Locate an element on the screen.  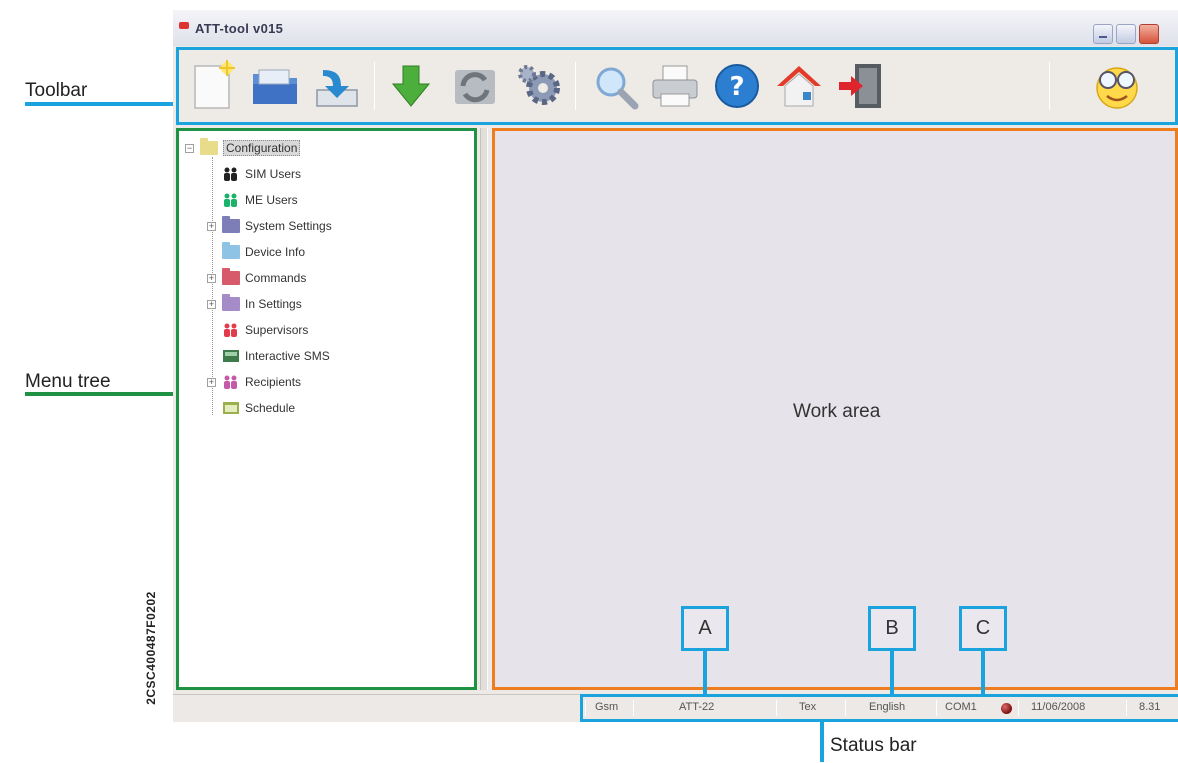
tree-item-label: Recipients is located at coordinates (273, 382).